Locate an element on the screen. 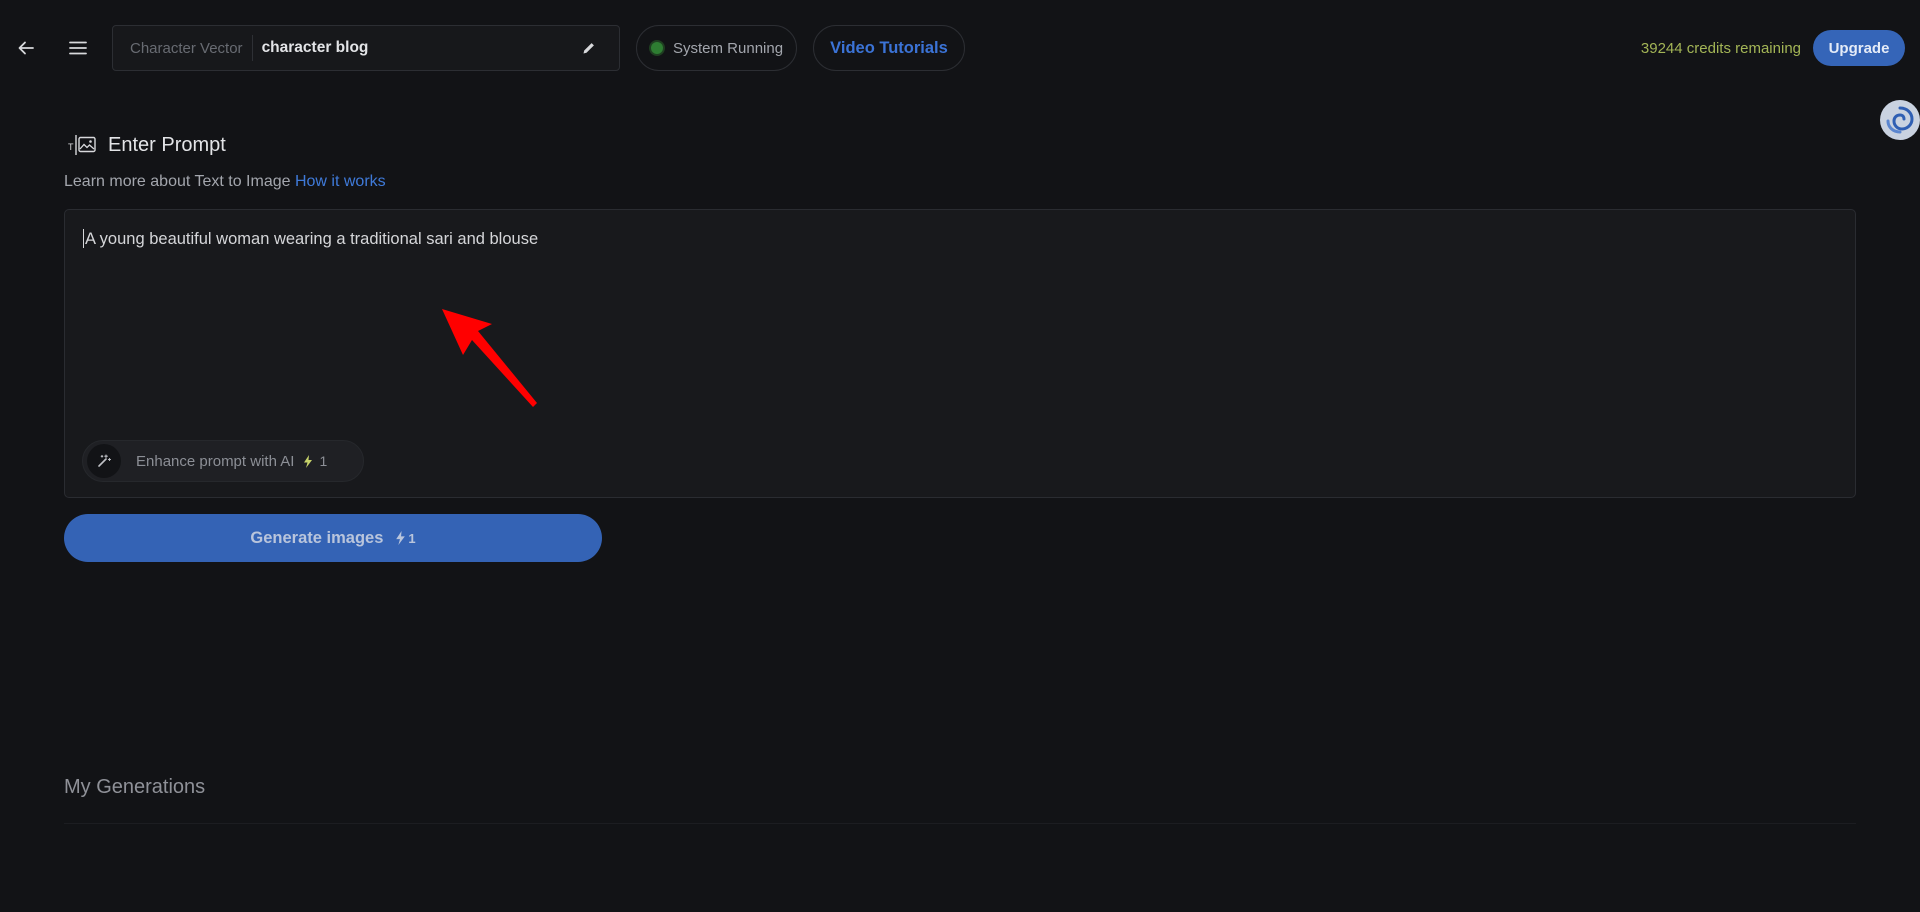 The width and height of the screenshot is (1920, 912). project-selector: Character Vector character blog is located at coordinates (366, 48).